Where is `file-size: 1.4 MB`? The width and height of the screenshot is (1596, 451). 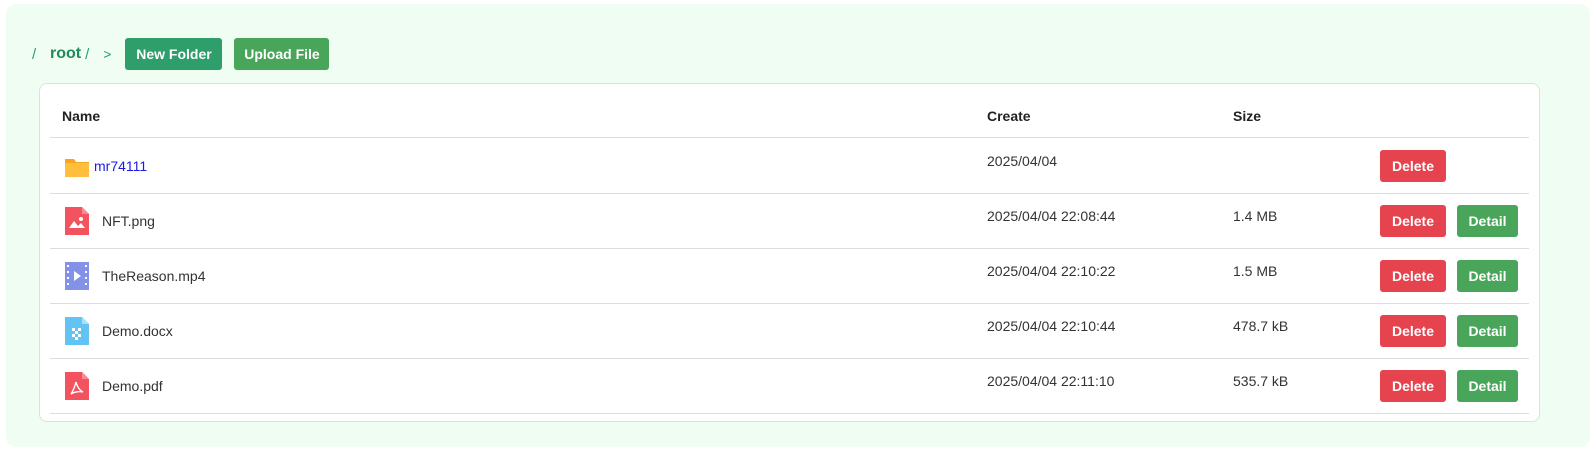
file-size: 1.4 MB is located at coordinates (1255, 216).